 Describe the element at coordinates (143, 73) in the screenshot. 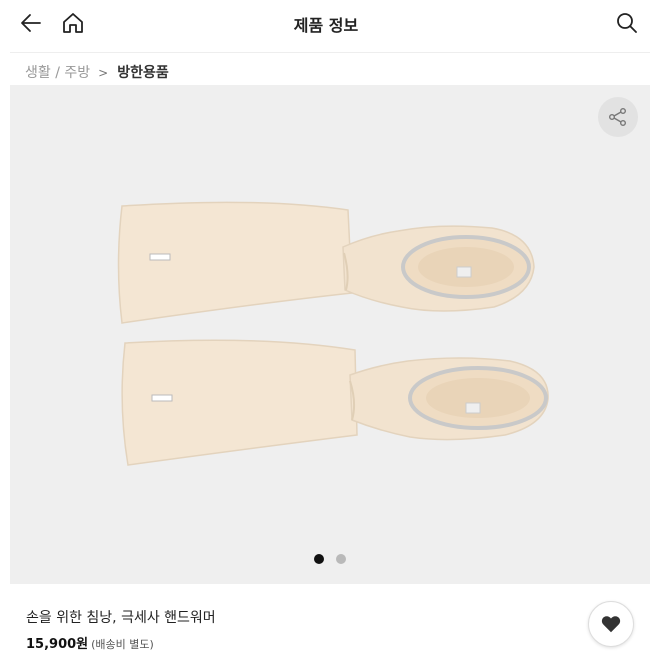

I see `breadcrumb-current: 방한용품` at that location.